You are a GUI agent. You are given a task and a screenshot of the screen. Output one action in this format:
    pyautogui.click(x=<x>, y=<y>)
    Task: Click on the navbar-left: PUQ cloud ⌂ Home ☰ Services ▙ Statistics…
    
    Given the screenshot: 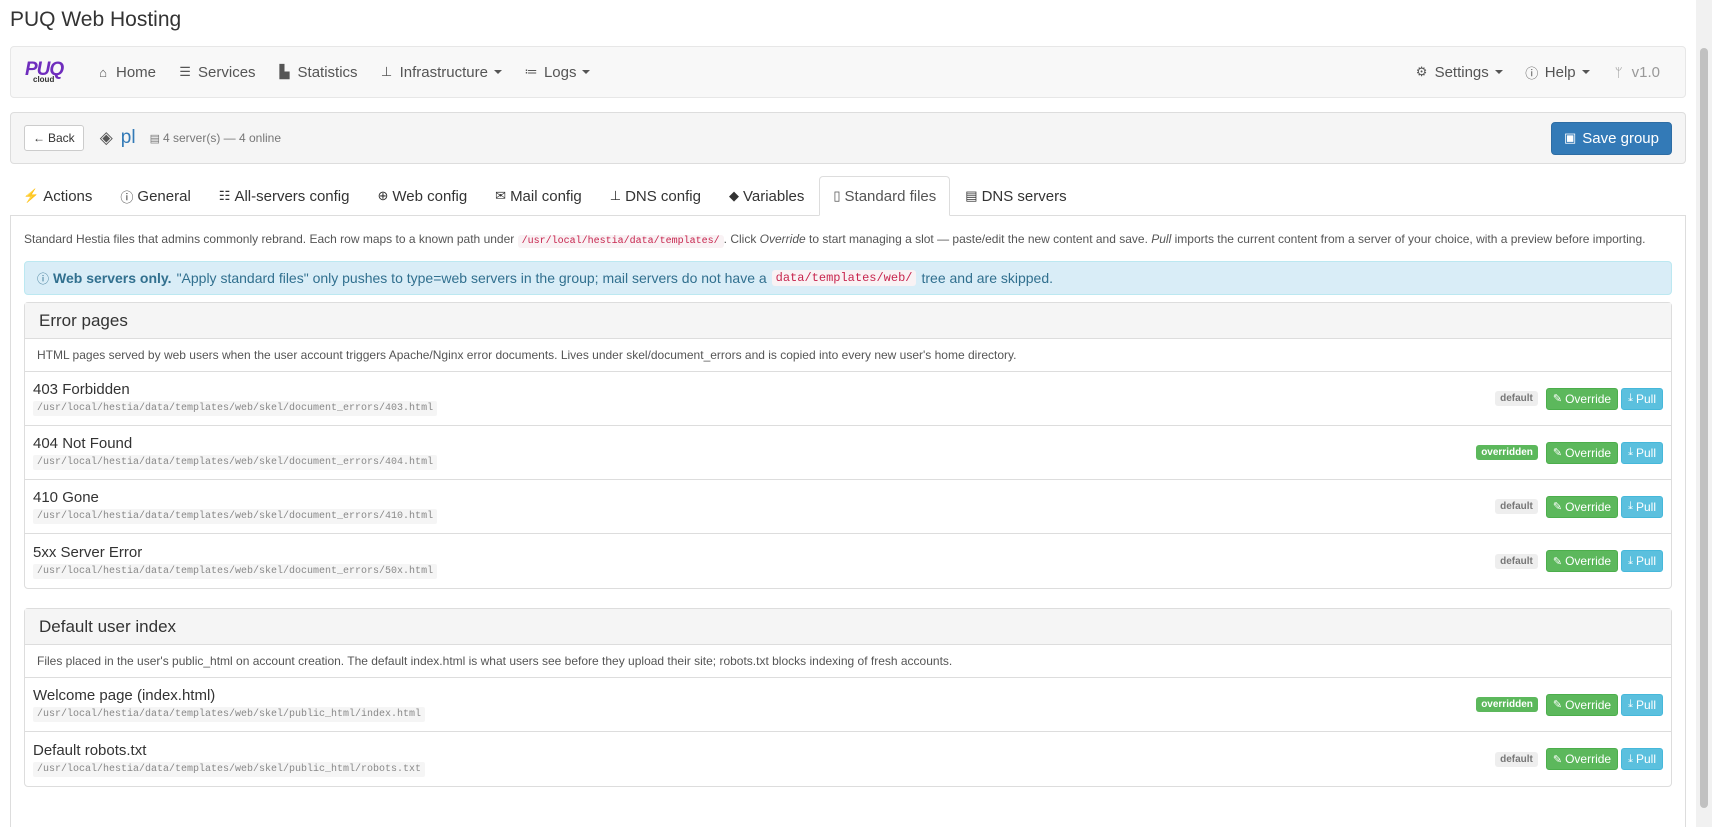 What is the action you would take?
    pyautogui.click(x=313, y=72)
    